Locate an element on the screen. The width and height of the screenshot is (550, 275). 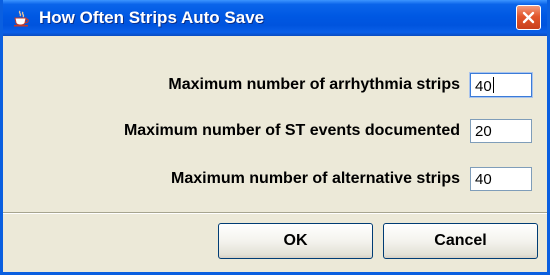
field-row-alternative-strips: Maximum number of alternative strips 40 is located at coordinates (351, 179).